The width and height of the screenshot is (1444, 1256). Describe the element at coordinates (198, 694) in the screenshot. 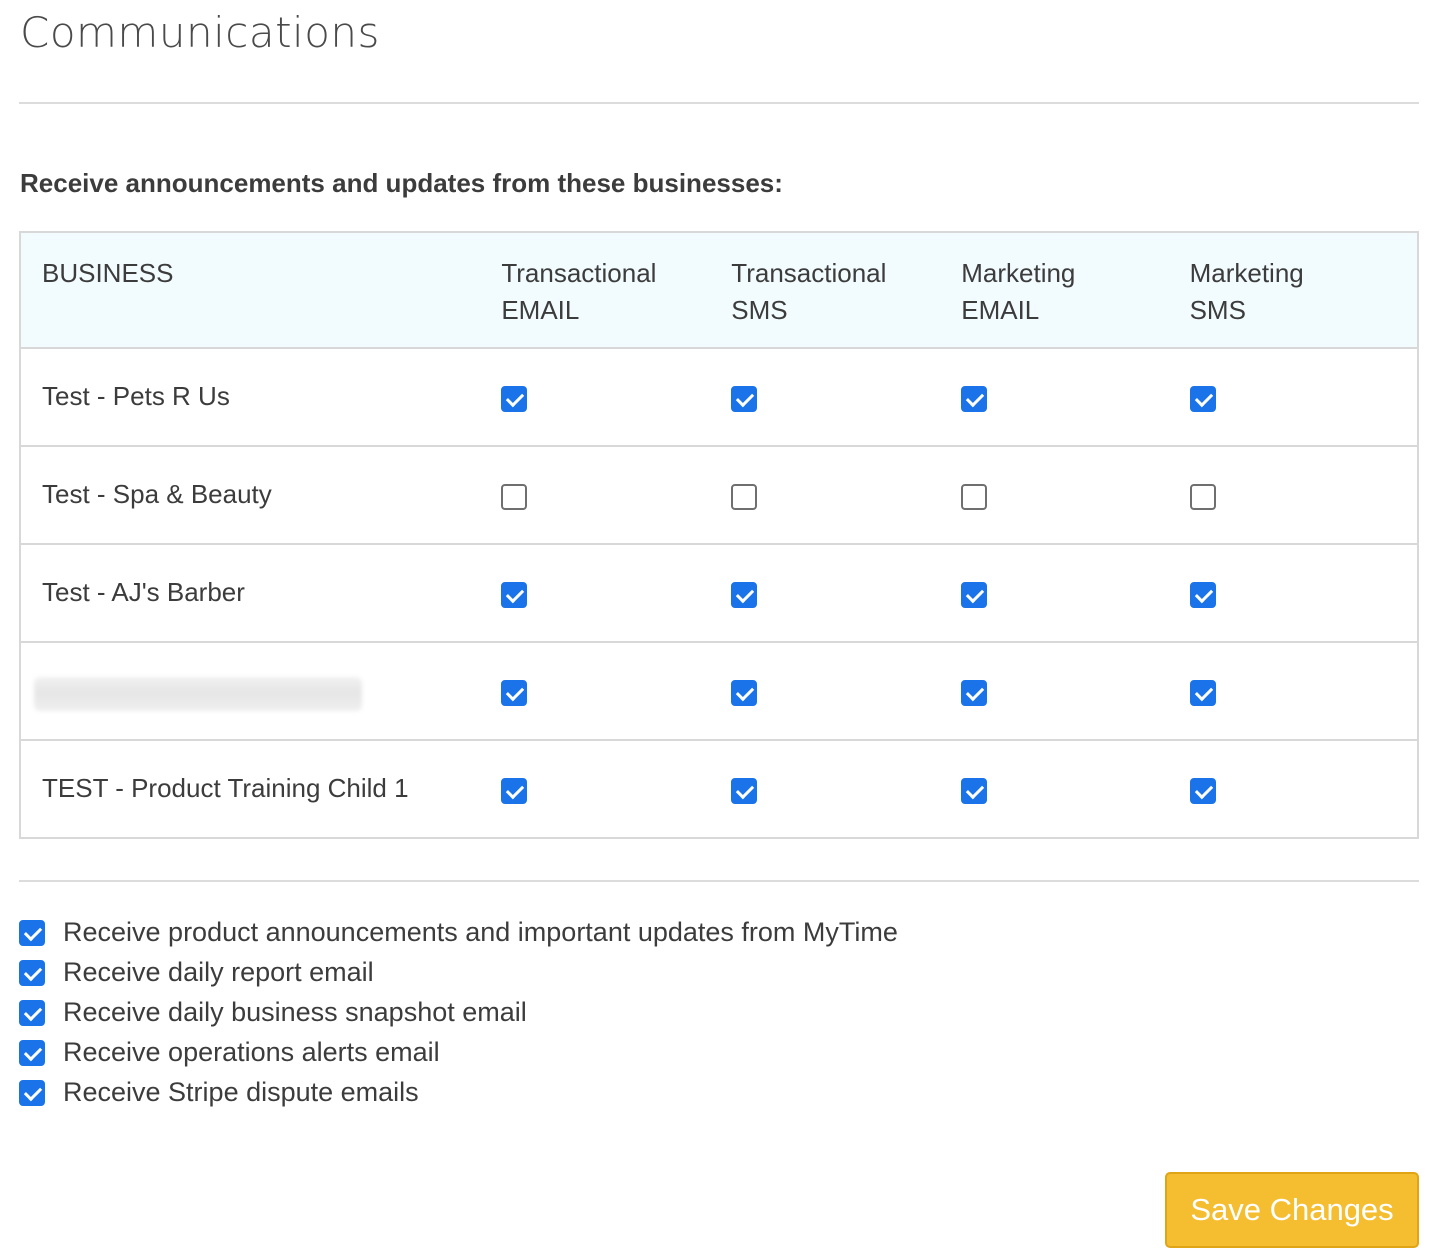

I see `redacted-text-blur` at that location.